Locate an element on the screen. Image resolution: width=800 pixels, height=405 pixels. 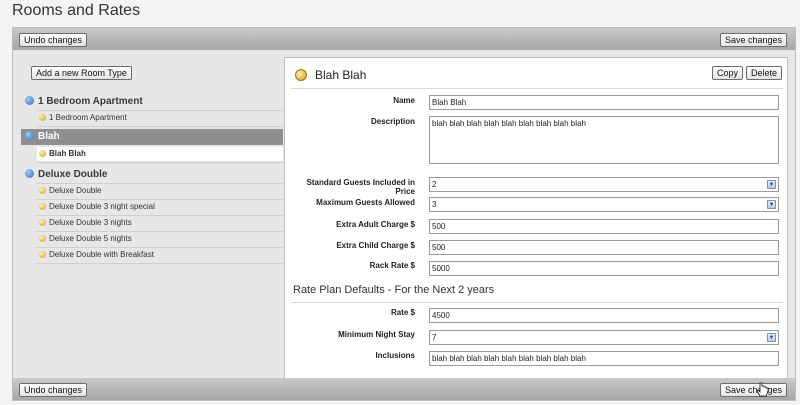
undo-changes-button-bottom: Undo changes is located at coordinates (53, 390).